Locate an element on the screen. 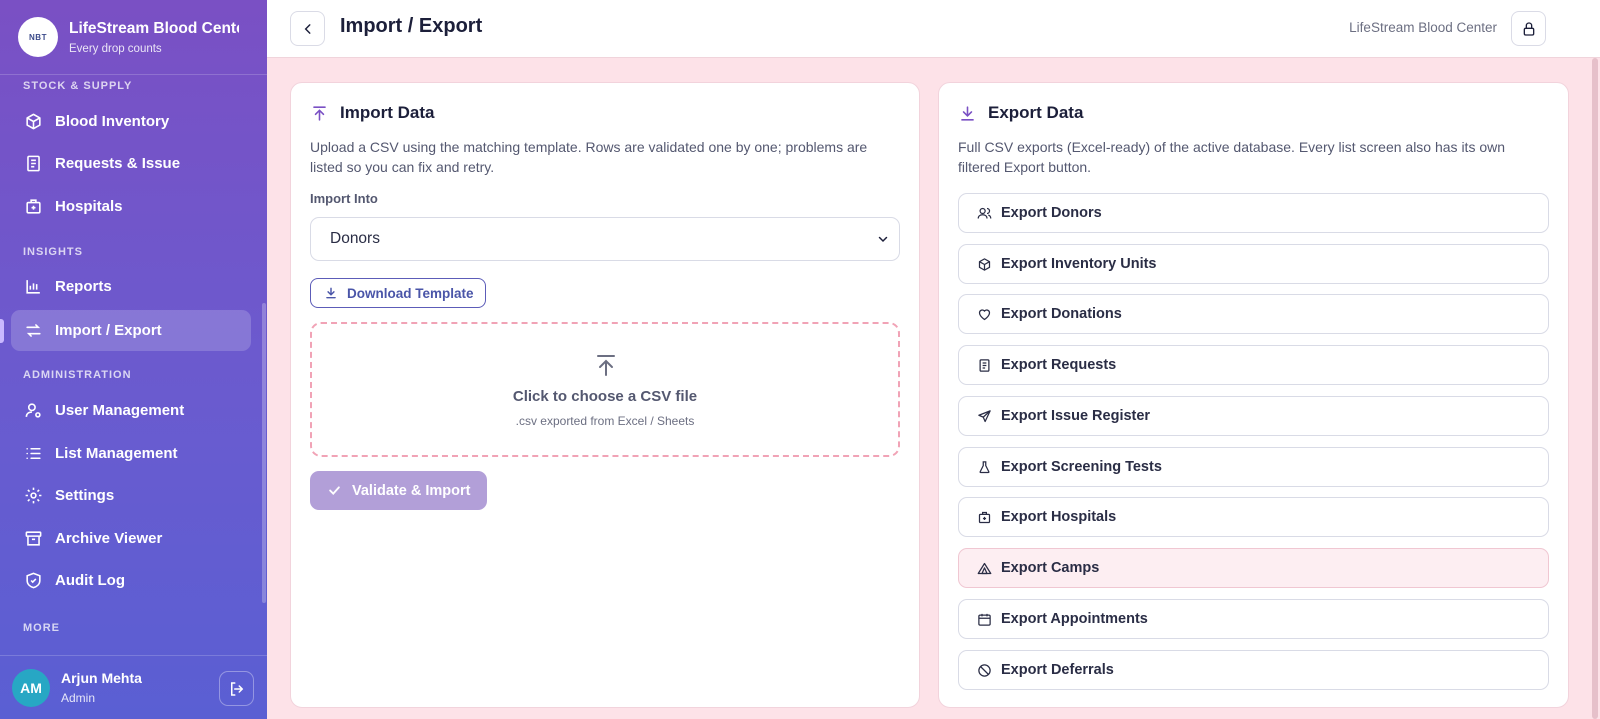 The width and height of the screenshot is (1600, 719). chevron-left-icon is located at coordinates (307, 28).